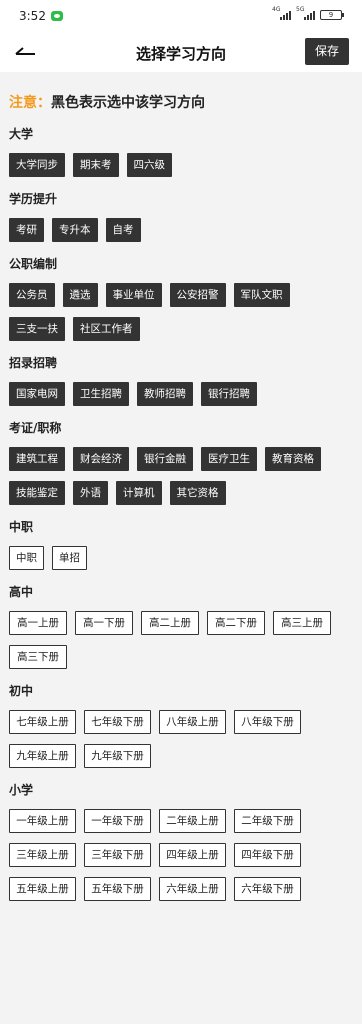 Image resolution: width=362 pixels, height=1024 pixels. Describe the element at coordinates (57, 16) in the screenshot. I see `wechat-icon` at that location.